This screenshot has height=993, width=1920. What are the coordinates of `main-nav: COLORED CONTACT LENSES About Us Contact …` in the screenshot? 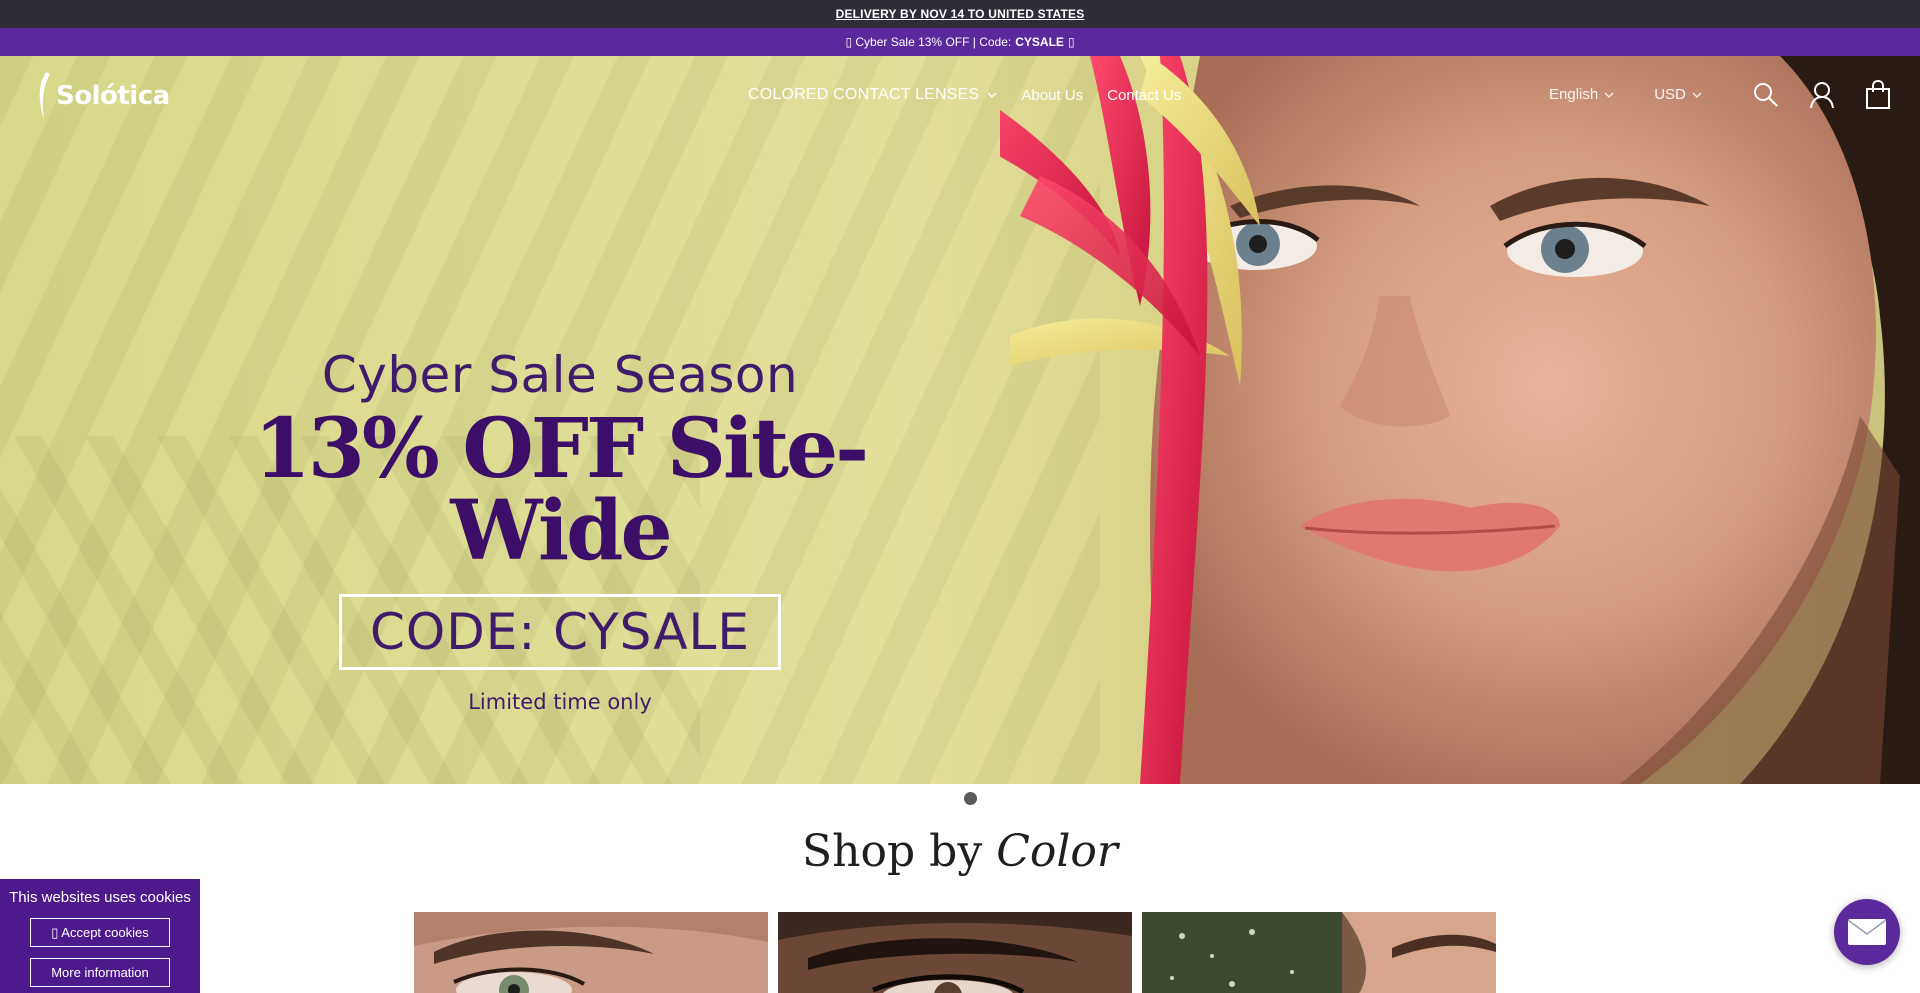 It's located at (964, 95).